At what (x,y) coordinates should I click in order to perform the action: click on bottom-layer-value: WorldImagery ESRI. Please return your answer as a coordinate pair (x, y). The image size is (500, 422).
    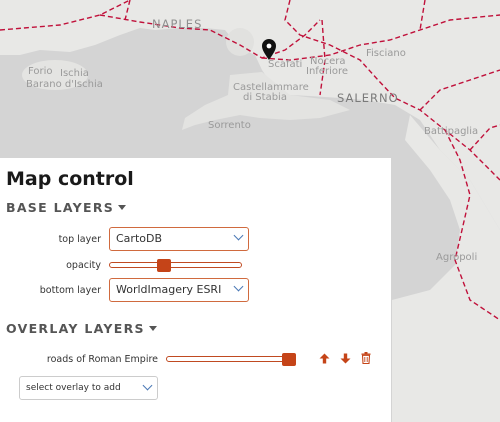
    Looking at the image, I should click on (169, 289).